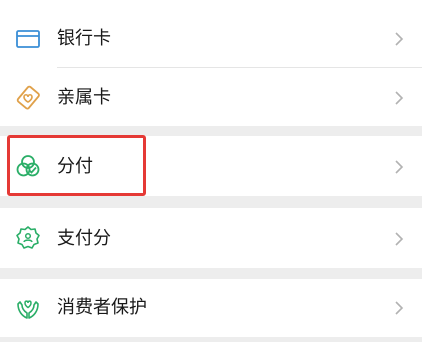 The image size is (422, 342). I want to click on menu-item-label: 亲属卡, so click(84, 97).